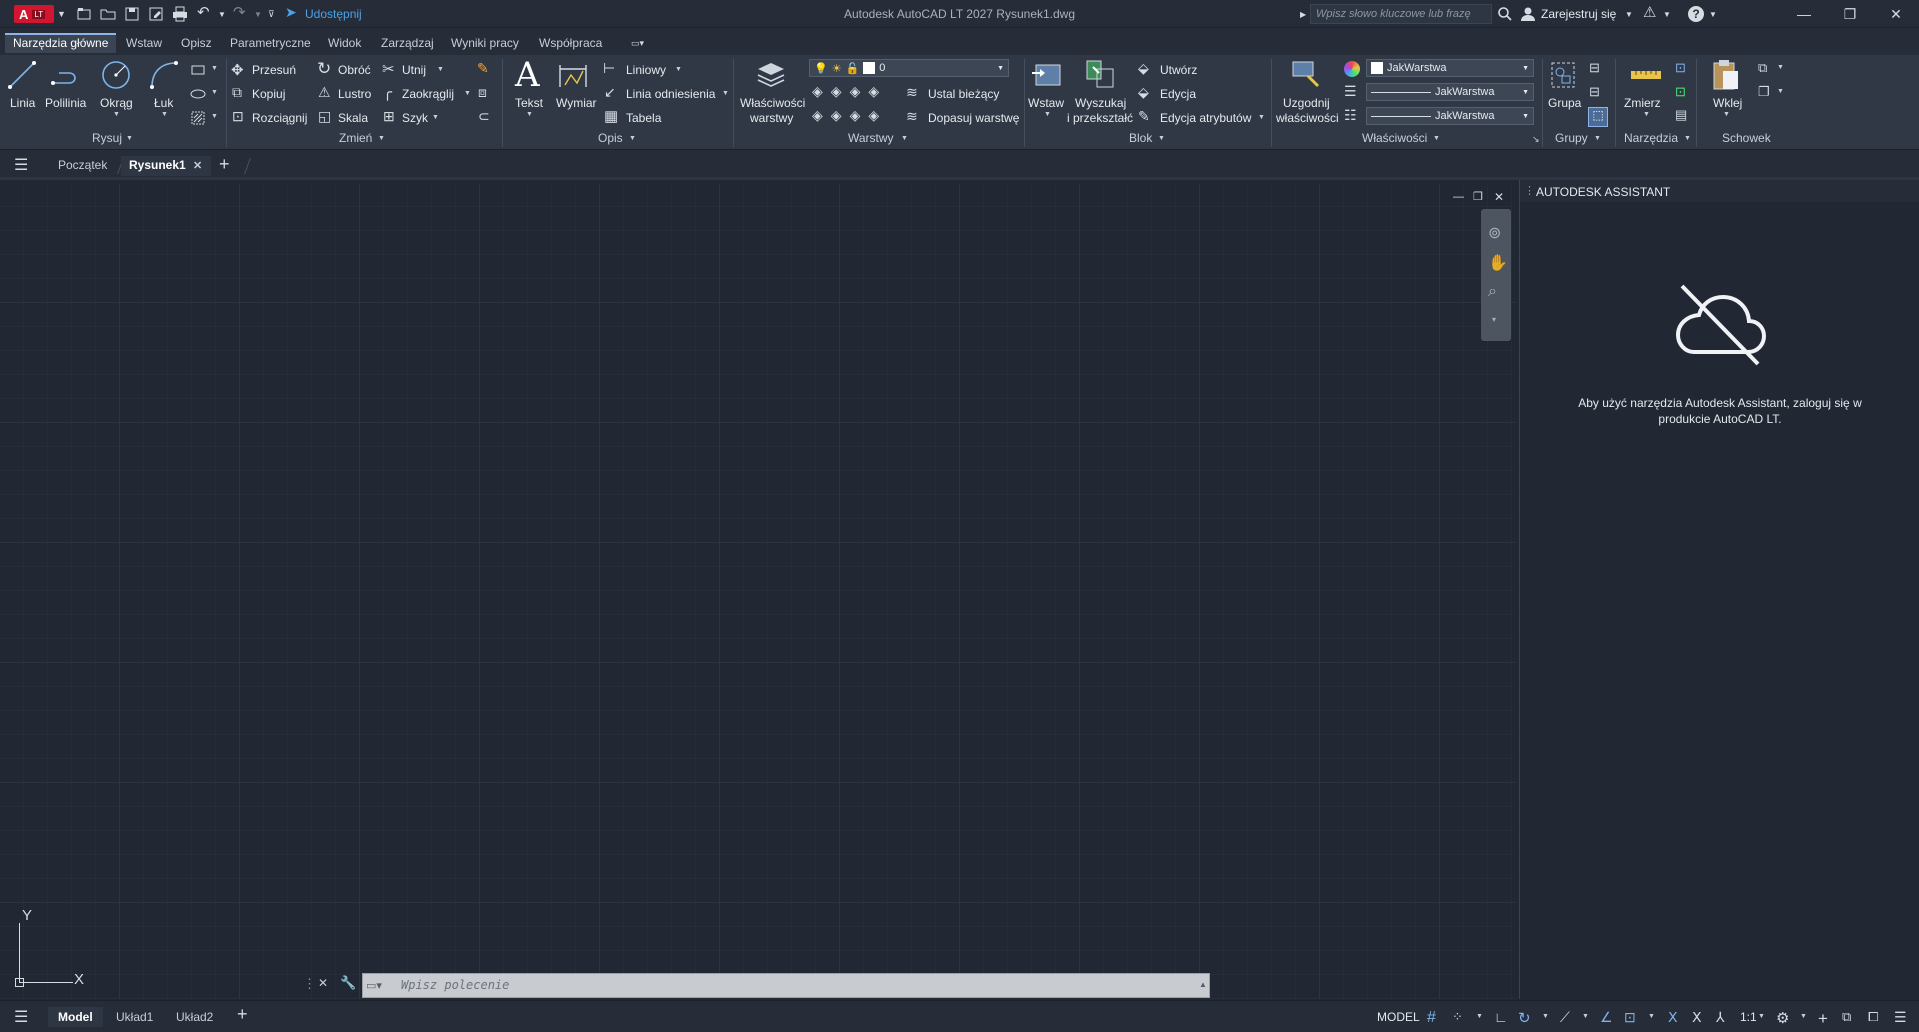 This screenshot has width=1919, height=1032. What do you see at coordinates (65, 103) in the screenshot?
I see `polyline-tool-label: Polilinia` at bounding box center [65, 103].